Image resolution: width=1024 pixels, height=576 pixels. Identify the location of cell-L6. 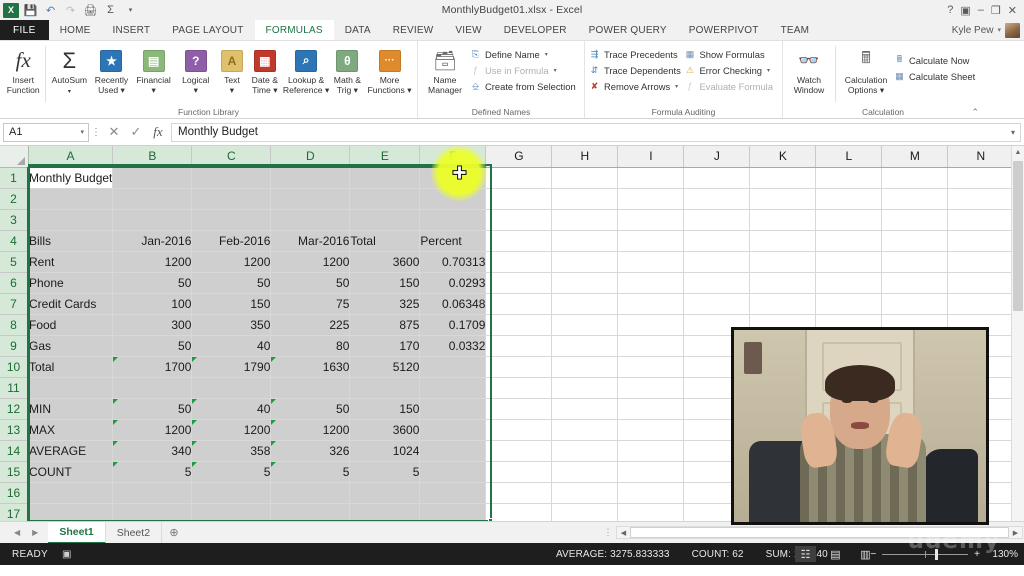
(849, 283).